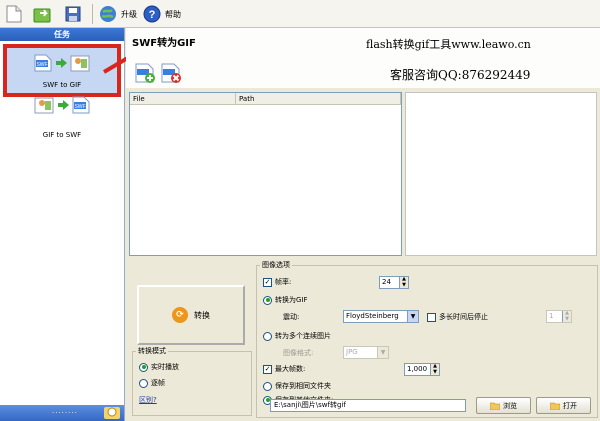 This screenshot has height=421, width=600. Describe the element at coordinates (300, 14) in the screenshot. I see `main-toolbar: 升级 ? 帮助` at that location.